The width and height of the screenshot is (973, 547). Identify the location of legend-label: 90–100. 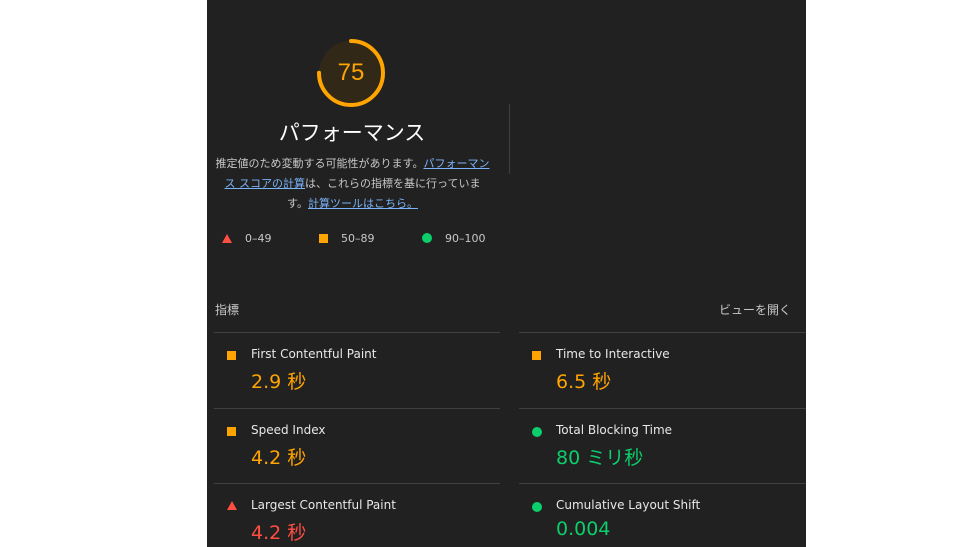
(465, 238).